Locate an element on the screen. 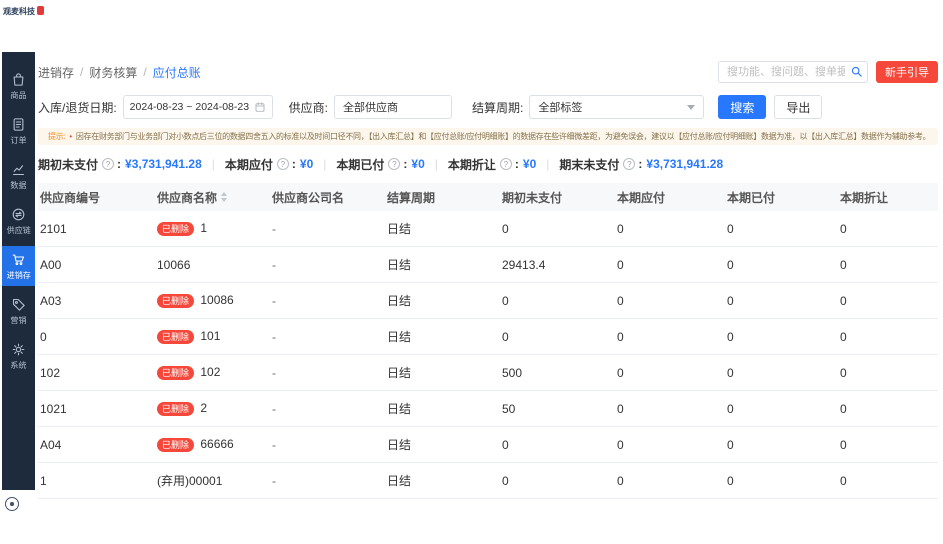 The width and height of the screenshot is (943, 544). sidebar-item-system: 系统 is located at coordinates (18, 356).